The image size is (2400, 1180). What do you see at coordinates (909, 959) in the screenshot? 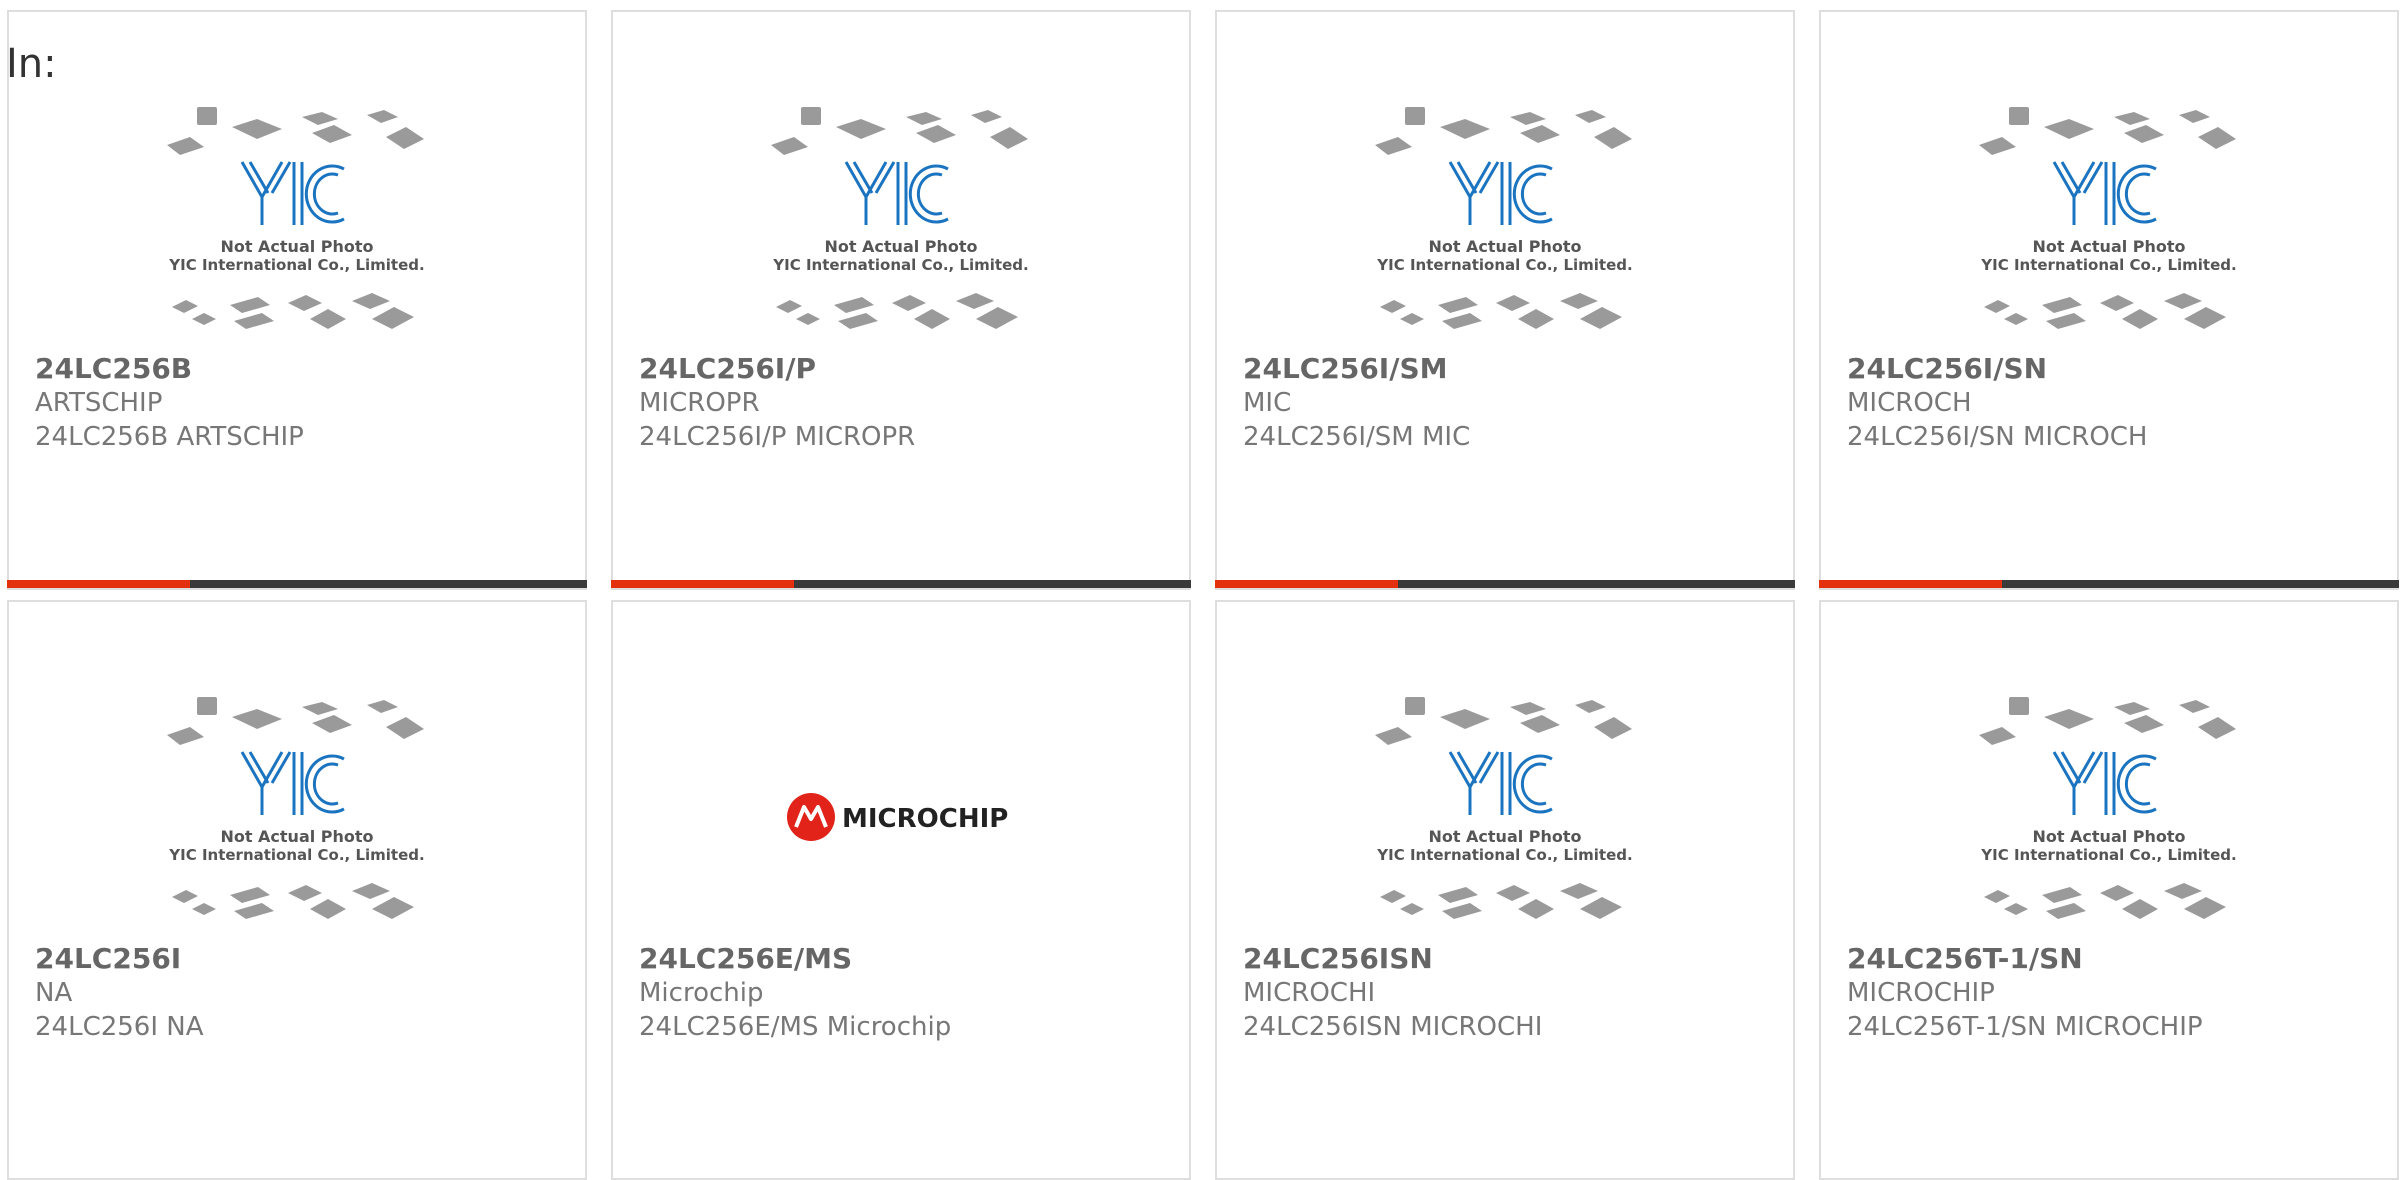
I see `part-number: 24LC256E/MS` at bounding box center [909, 959].